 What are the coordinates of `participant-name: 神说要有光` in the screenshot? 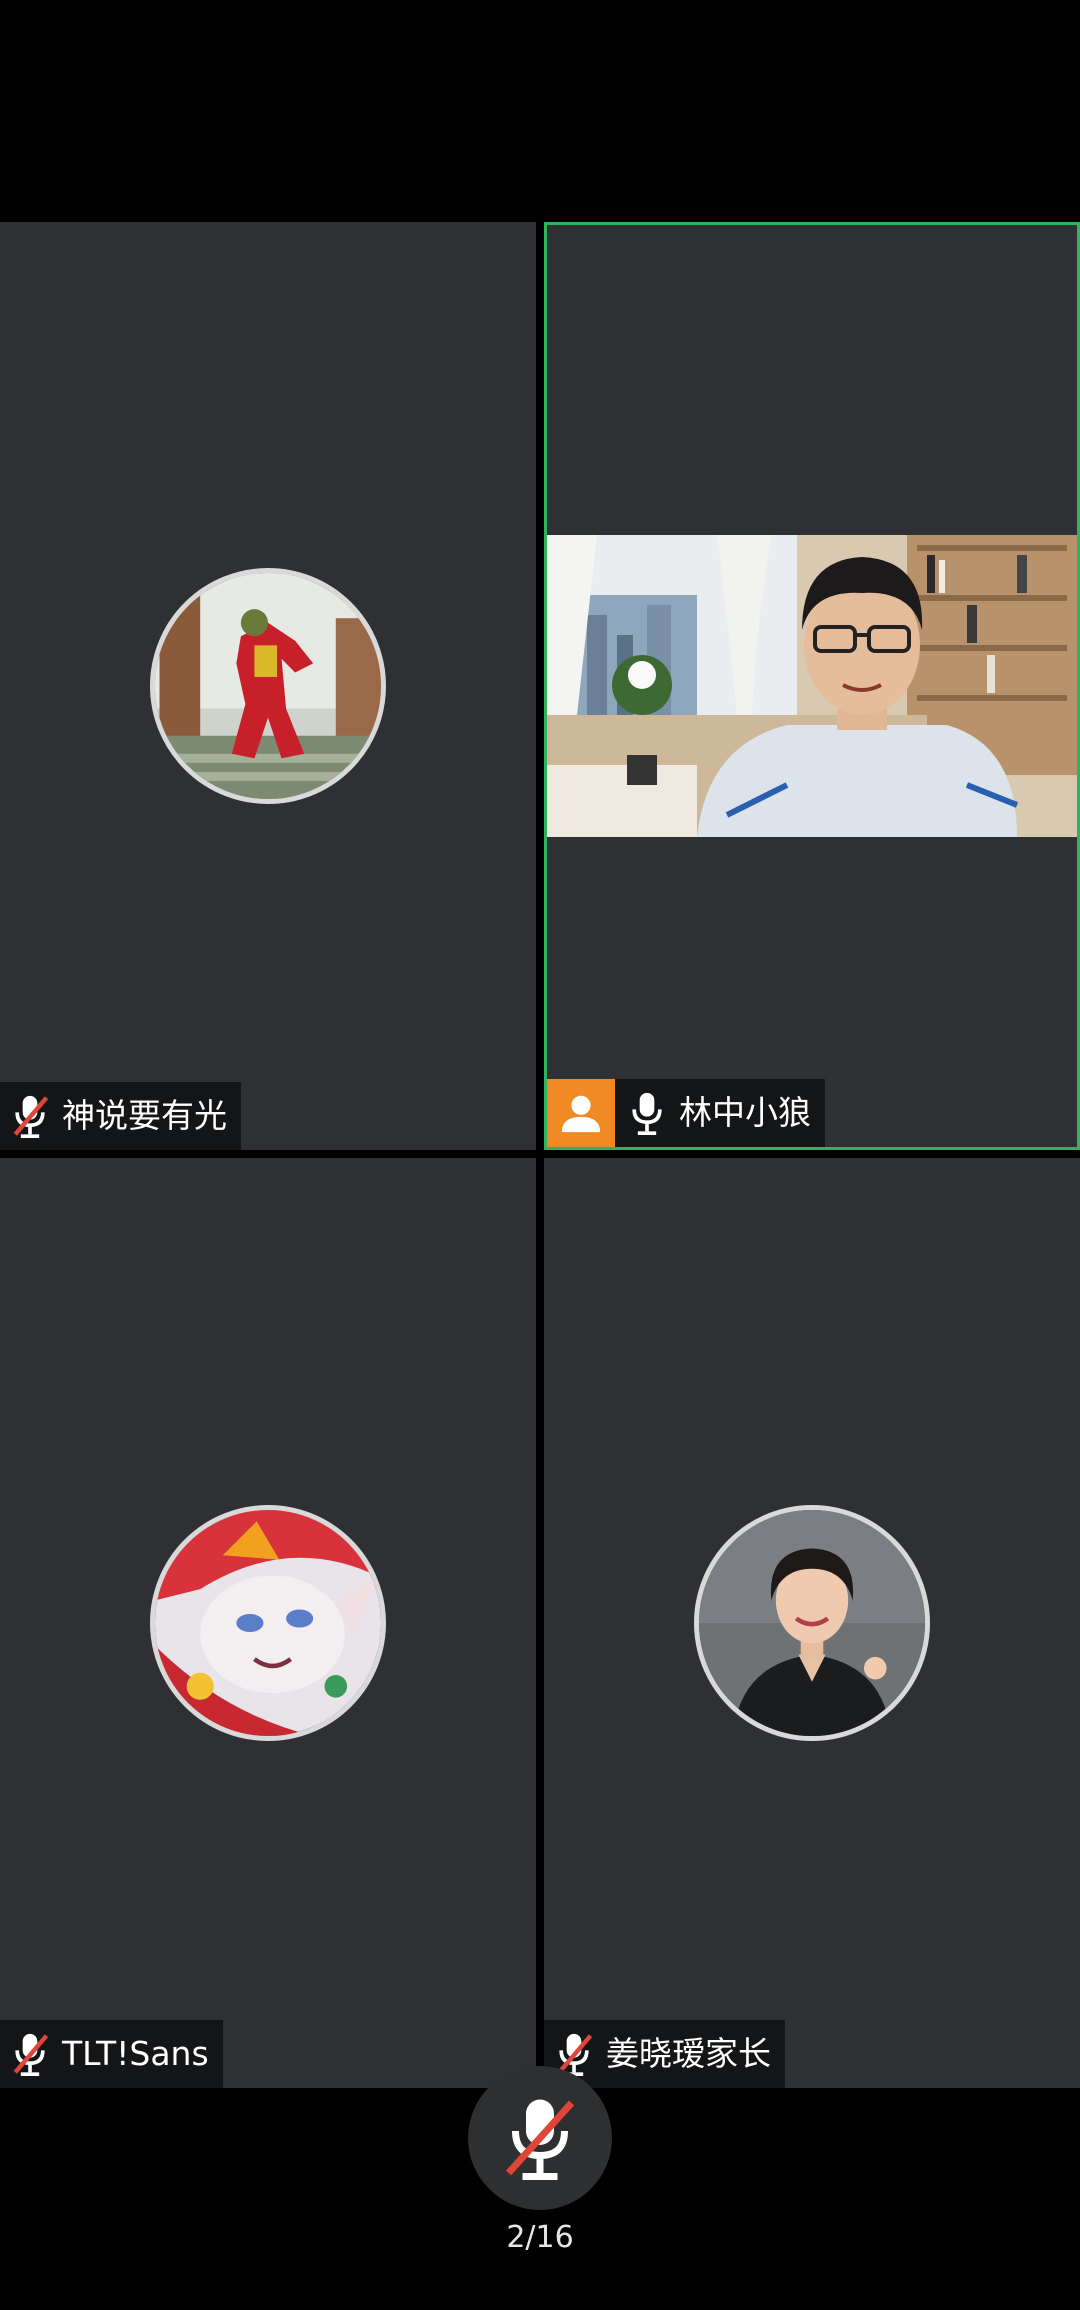 It's located at (144, 1115).